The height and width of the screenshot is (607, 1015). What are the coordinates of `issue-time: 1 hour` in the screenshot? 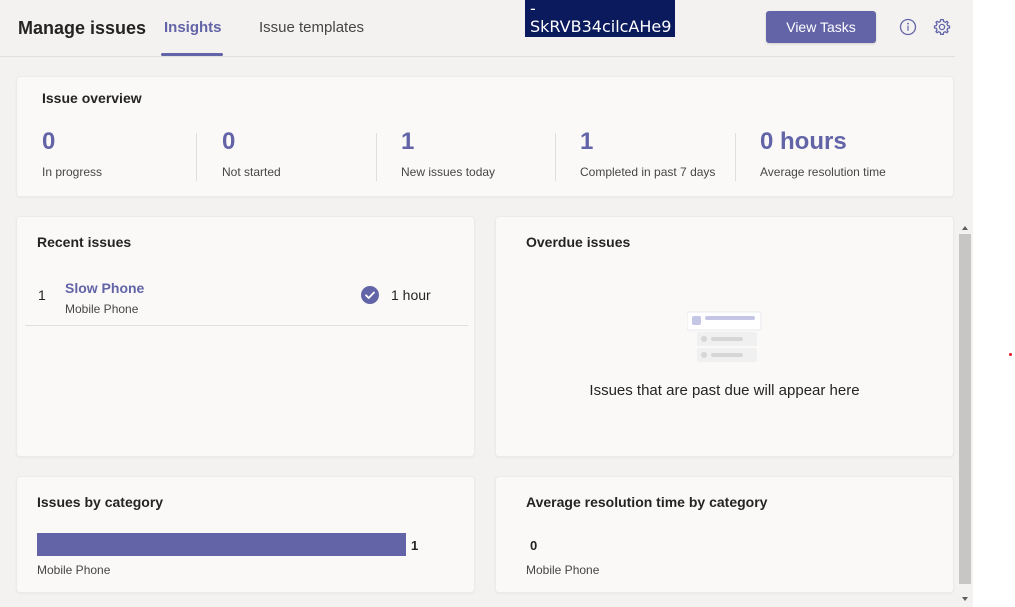 It's located at (411, 295).